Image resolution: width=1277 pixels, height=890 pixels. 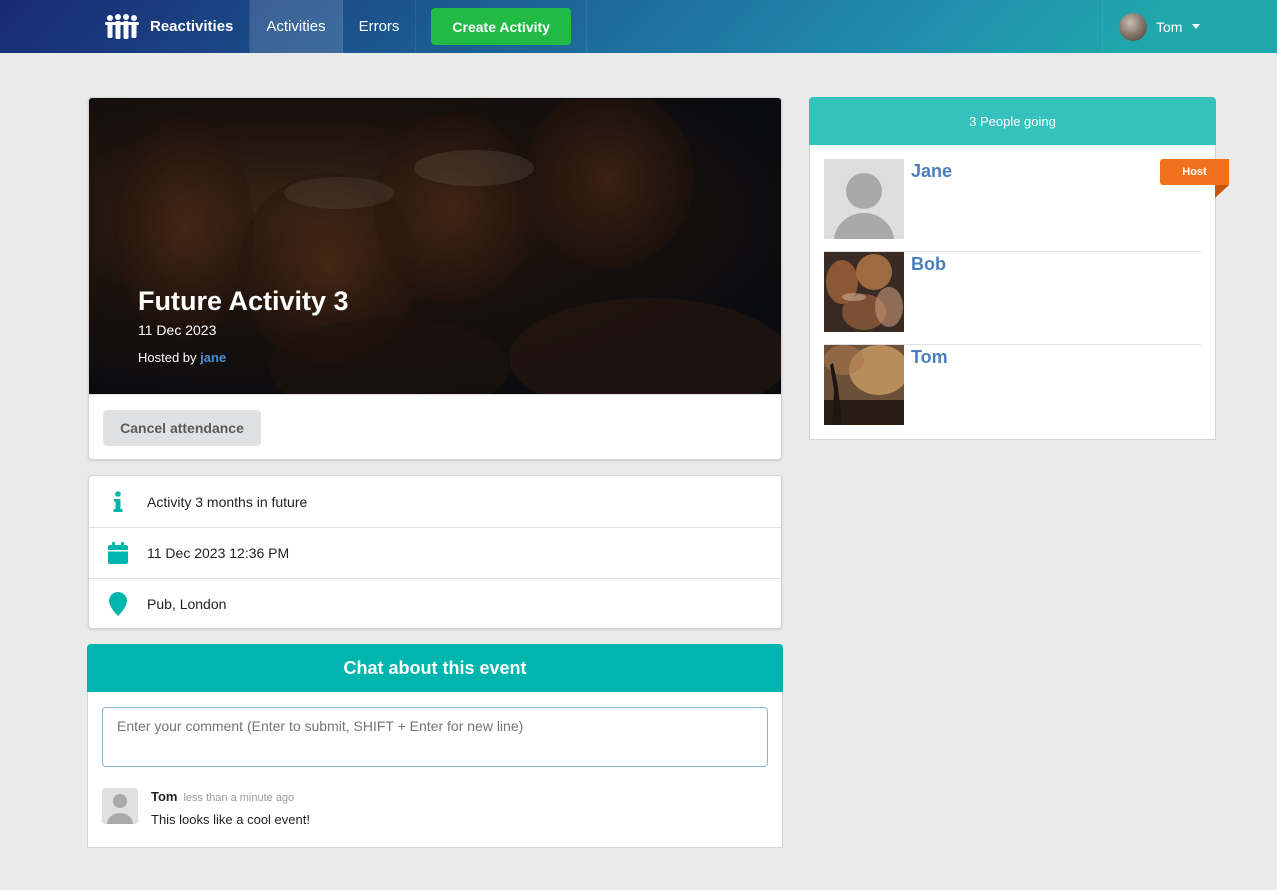 What do you see at coordinates (1012, 121) in the screenshot?
I see `attendees-header: 3 People going` at bounding box center [1012, 121].